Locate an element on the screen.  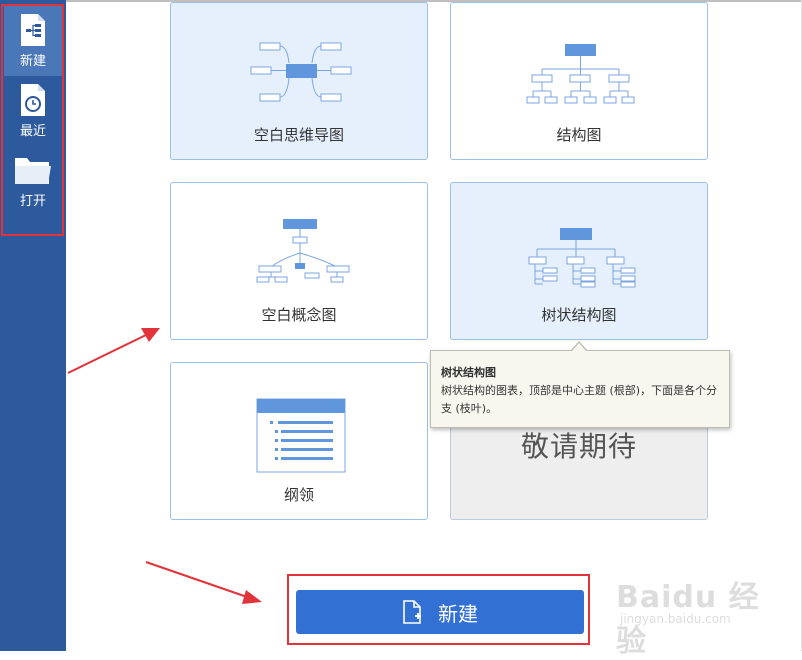
new-file-plus-icon is located at coordinates (412, 612).